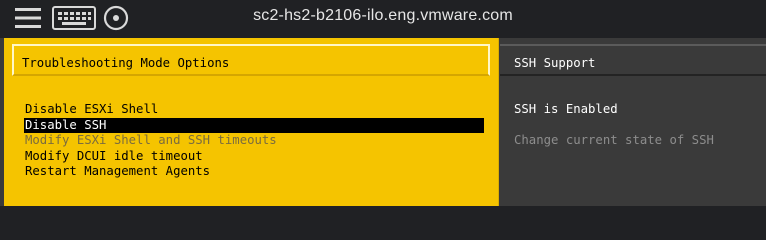 This screenshot has height=240, width=766. What do you see at coordinates (254, 172) in the screenshot?
I see `menu-item-restart-agents: Restart Management Agents` at bounding box center [254, 172].